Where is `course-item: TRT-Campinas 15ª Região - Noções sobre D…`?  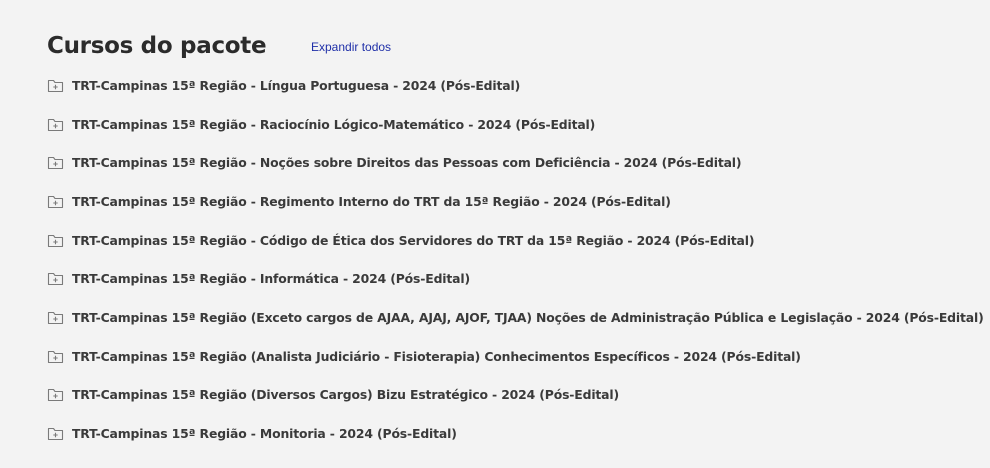 course-item: TRT-Campinas 15ª Região - Noções sobre D… is located at coordinates (518, 162).